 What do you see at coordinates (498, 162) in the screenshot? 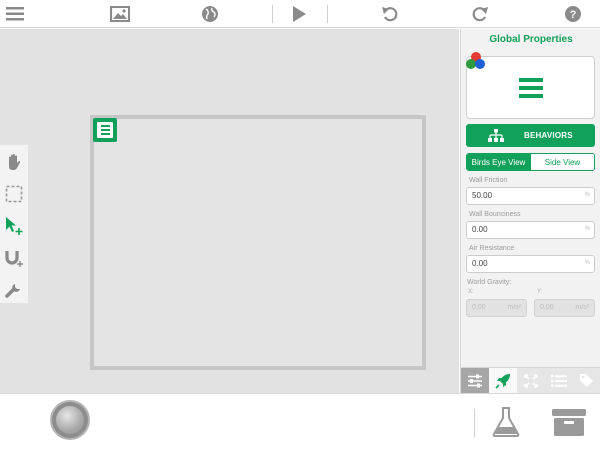
I see `tab-birds-eye-view: Birds Eye View` at bounding box center [498, 162].